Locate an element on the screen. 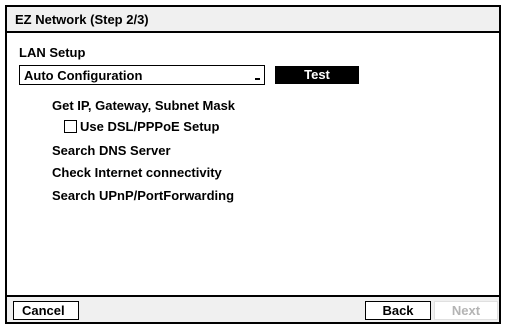 This screenshot has width=507, height=329. next-button: Next is located at coordinates (466, 310).